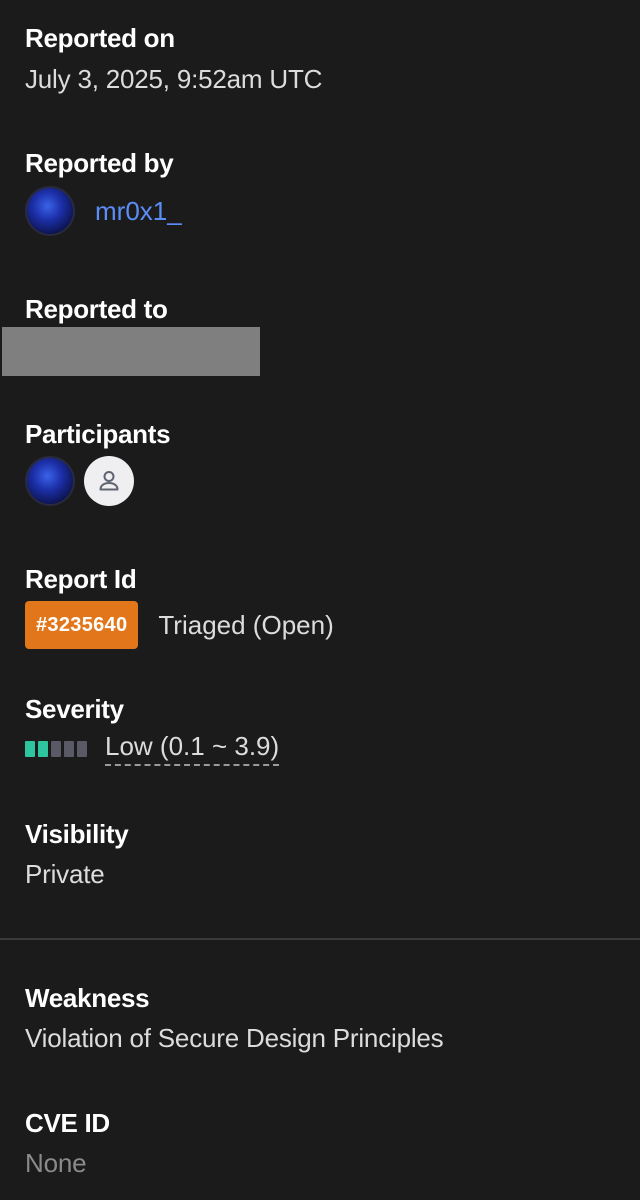 The image size is (640, 1200). Describe the element at coordinates (74, 709) in the screenshot. I see `severity-label: Severity` at that location.